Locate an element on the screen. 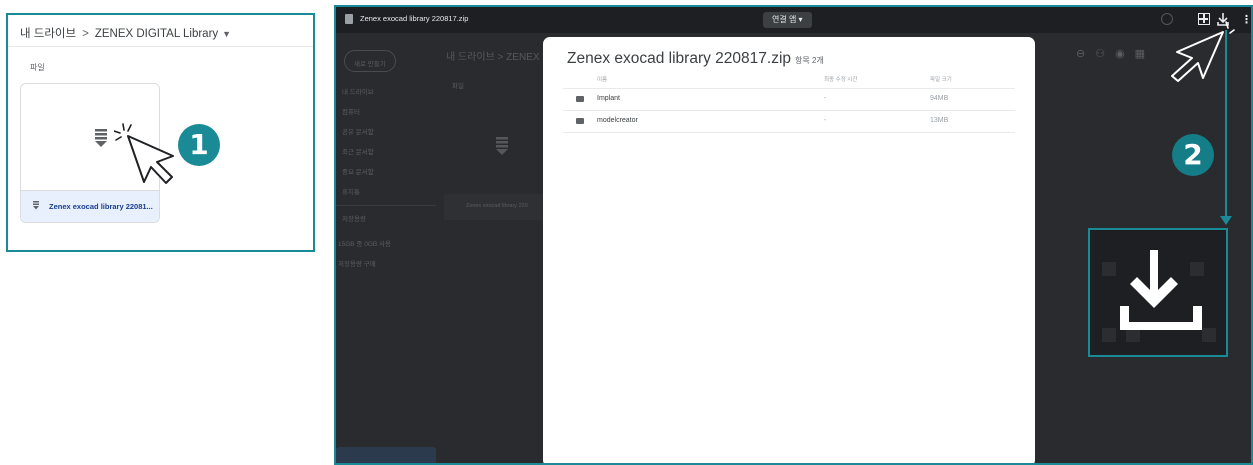 The width and height of the screenshot is (1253, 465). column-name: 이름 is located at coordinates (602, 79).